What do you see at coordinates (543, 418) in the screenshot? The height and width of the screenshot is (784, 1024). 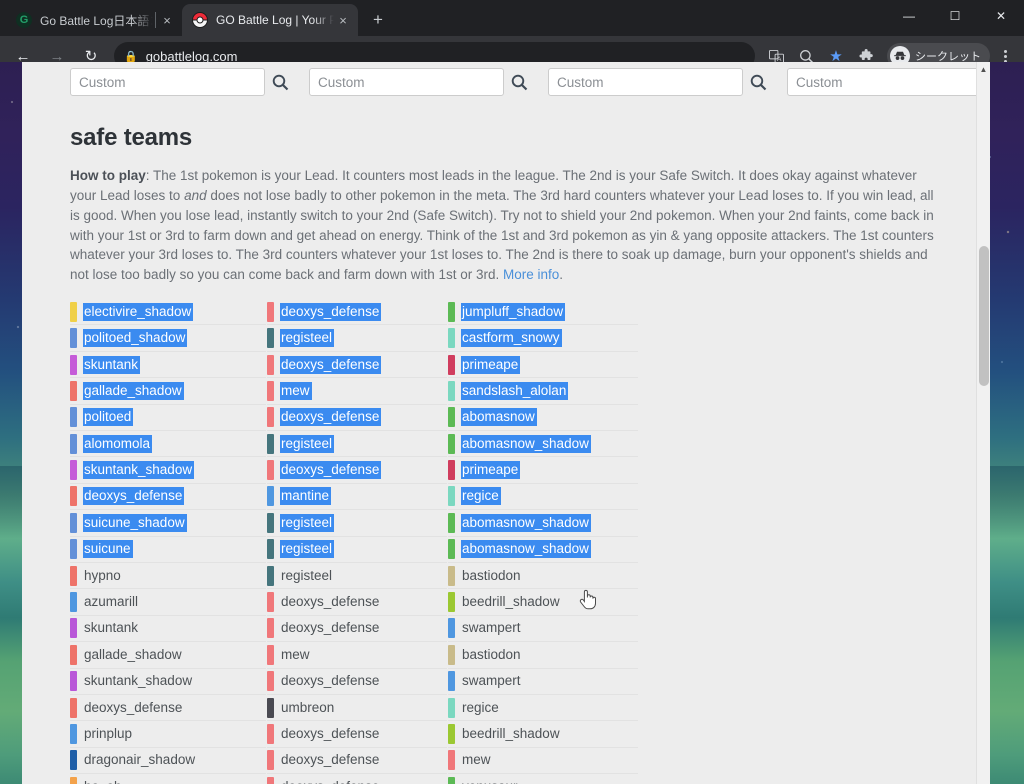 I see `team-slot-3: abomasnow` at bounding box center [543, 418].